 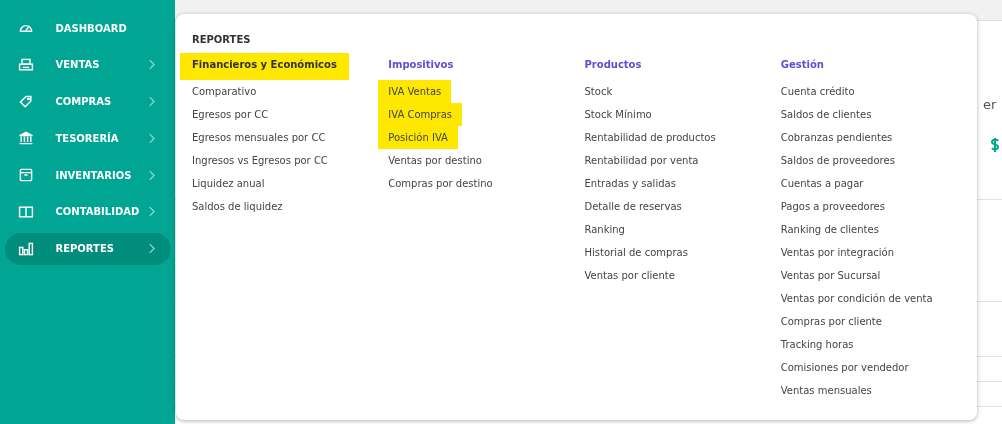 What do you see at coordinates (25, 138) in the screenshot?
I see `bank-icon` at bounding box center [25, 138].